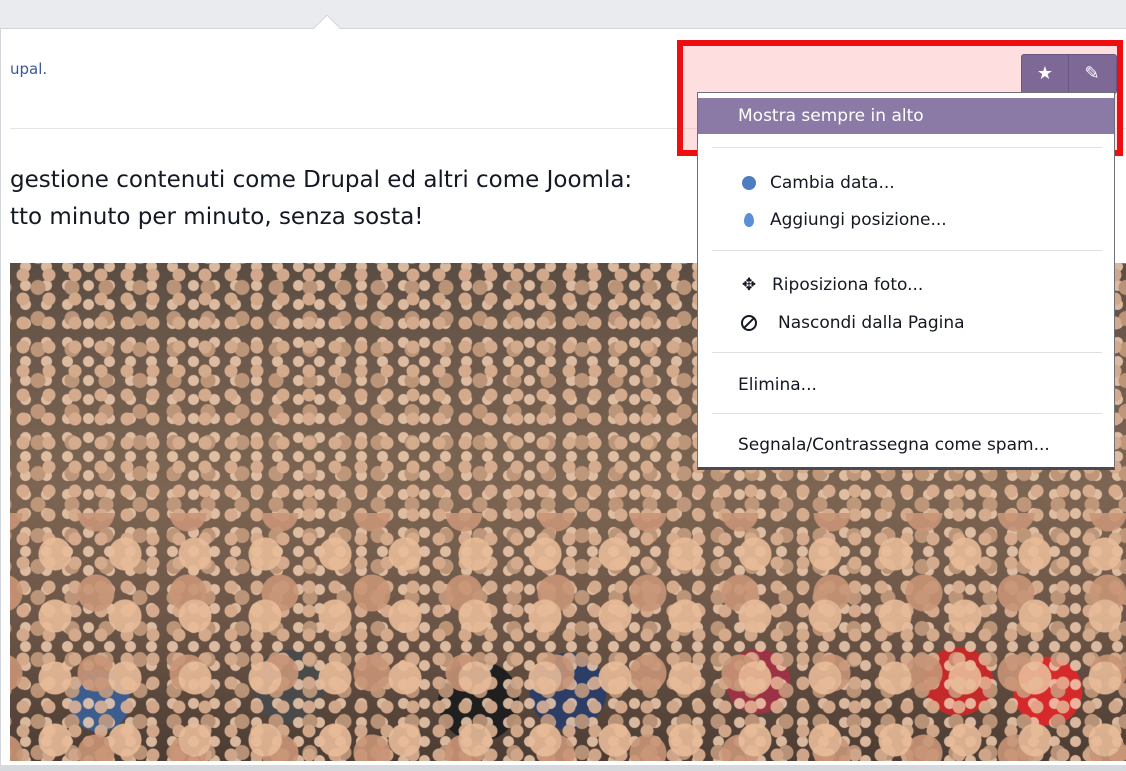  Describe the element at coordinates (327, 22) in the screenshot. I see `pointer-caret` at that location.